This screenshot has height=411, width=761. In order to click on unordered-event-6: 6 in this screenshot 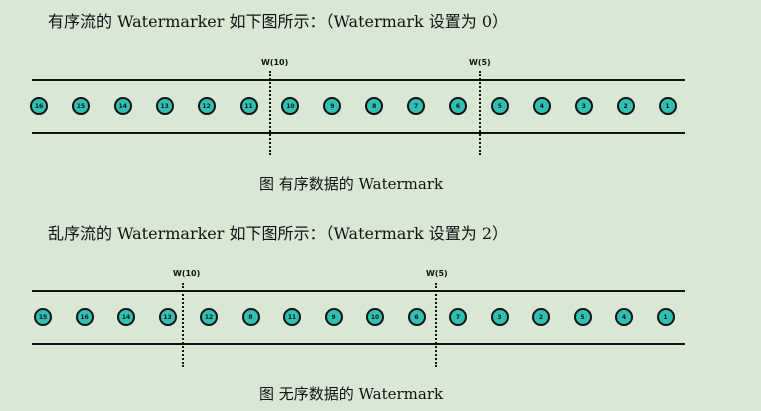, I will do `click(416, 317)`.